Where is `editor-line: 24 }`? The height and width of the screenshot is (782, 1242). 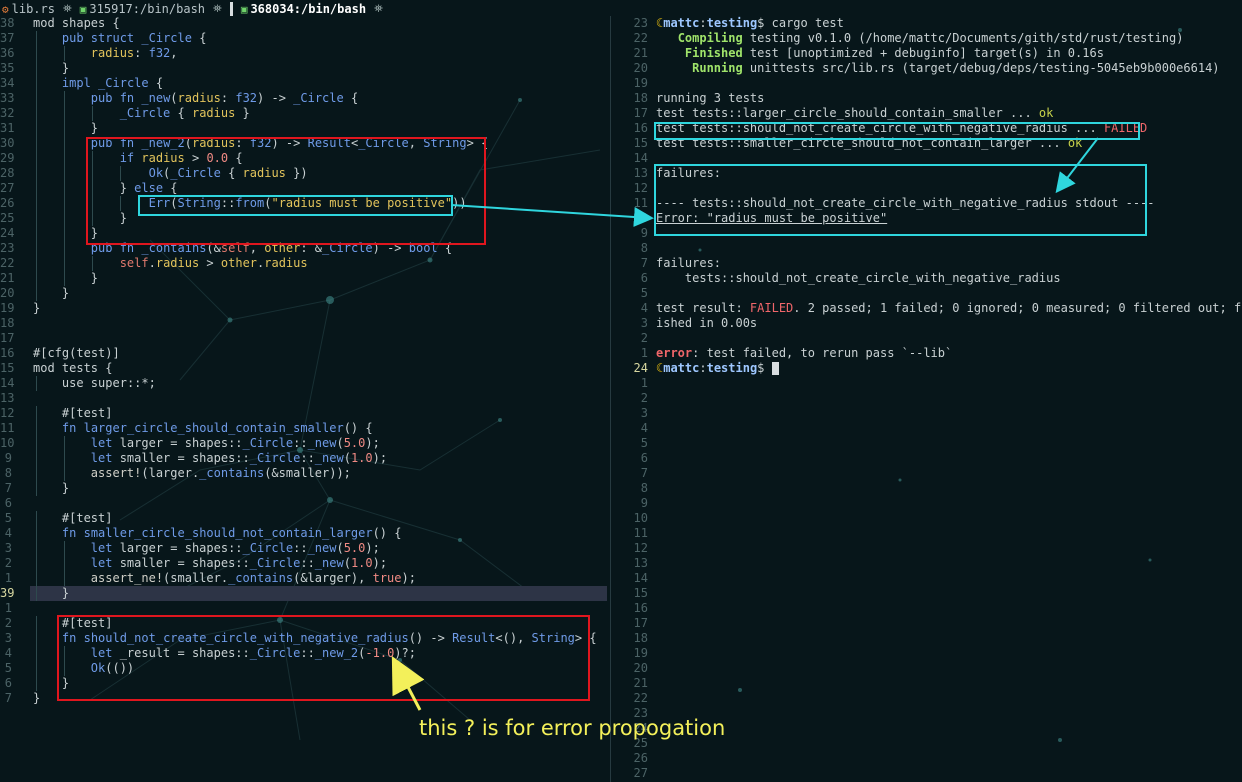
editor-line: 24 } is located at coordinates (303, 233).